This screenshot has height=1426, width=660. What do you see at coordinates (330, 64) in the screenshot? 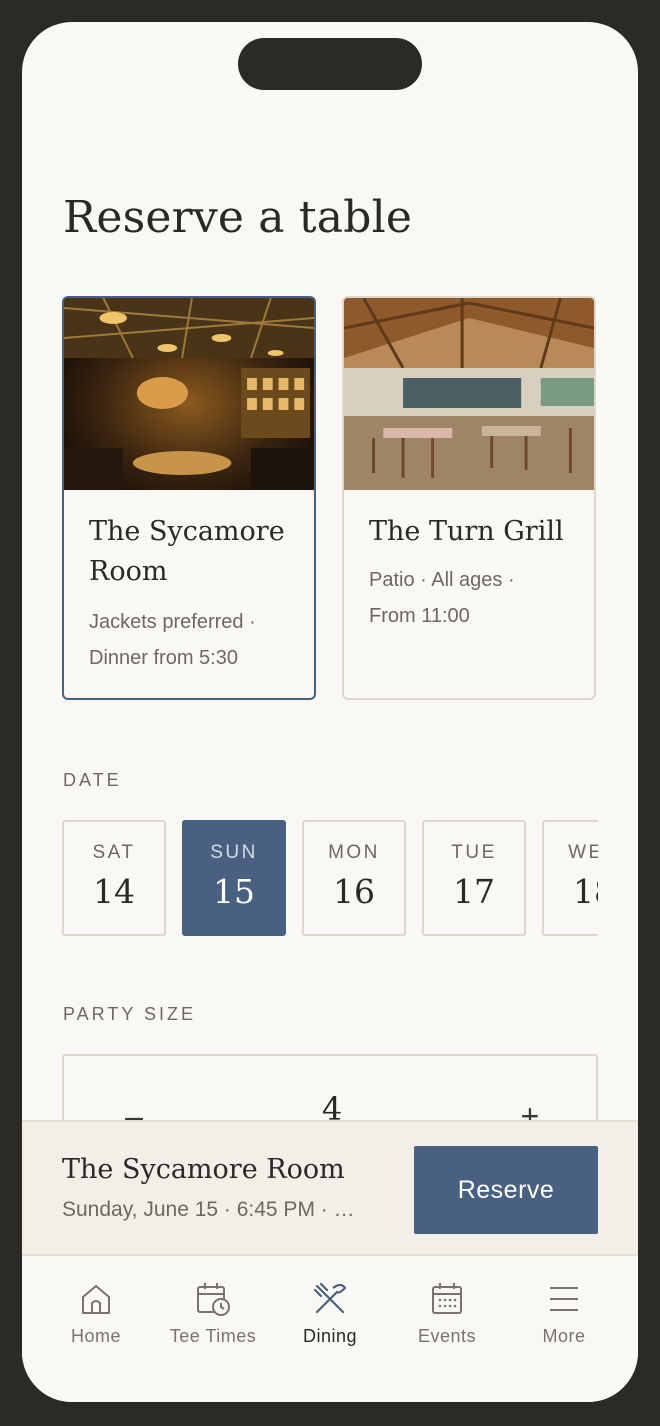
I see `dynamic-island` at bounding box center [330, 64].